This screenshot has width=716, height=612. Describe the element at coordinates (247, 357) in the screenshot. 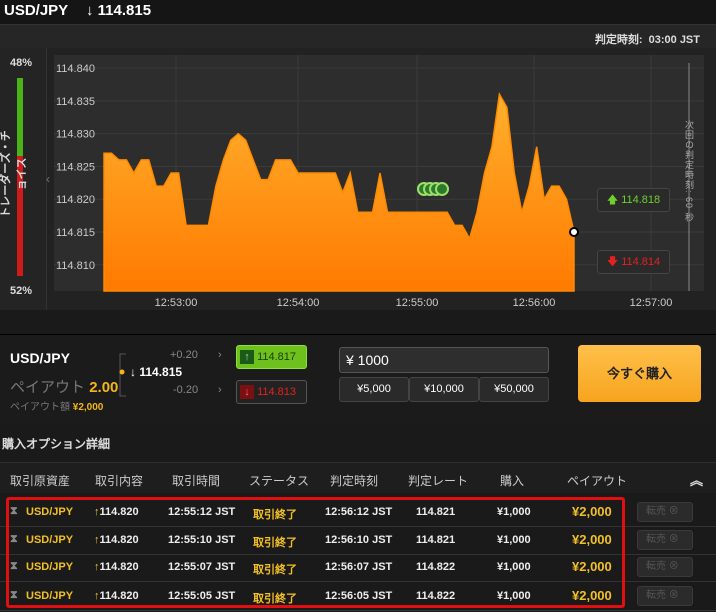

I see `up-arrow-icon: ↑` at that location.